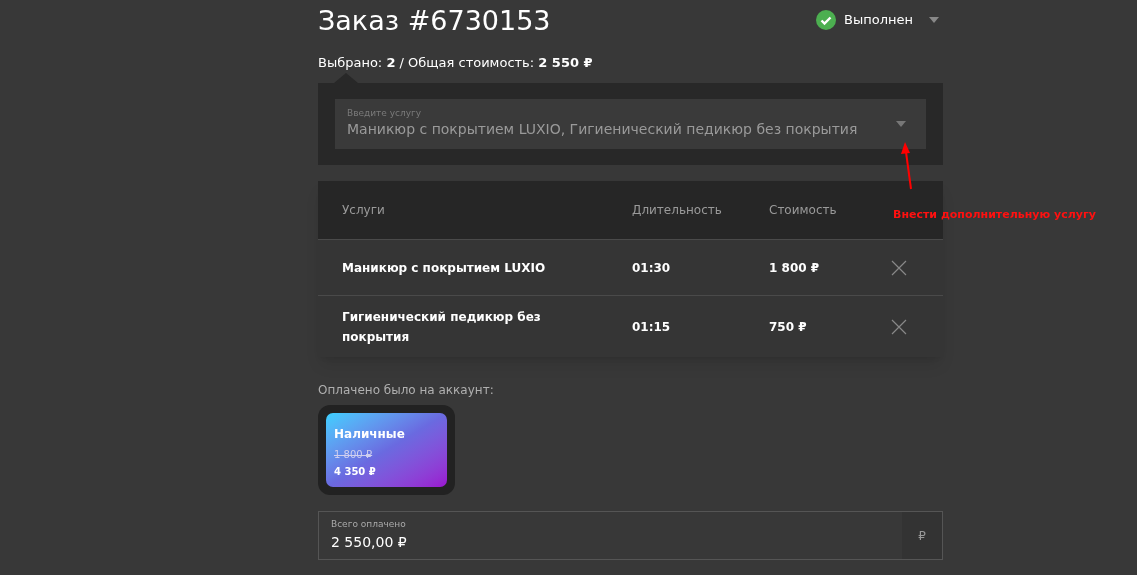  What do you see at coordinates (353, 455) in the screenshot?
I see `old-amount: 1 800 ₽` at bounding box center [353, 455].